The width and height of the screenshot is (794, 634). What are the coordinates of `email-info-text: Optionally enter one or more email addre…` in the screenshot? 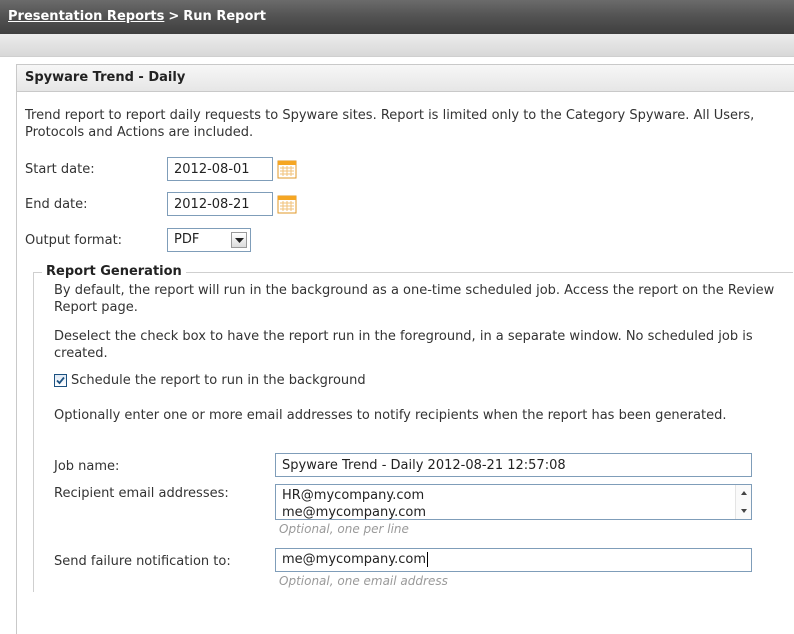 It's located at (390, 415).